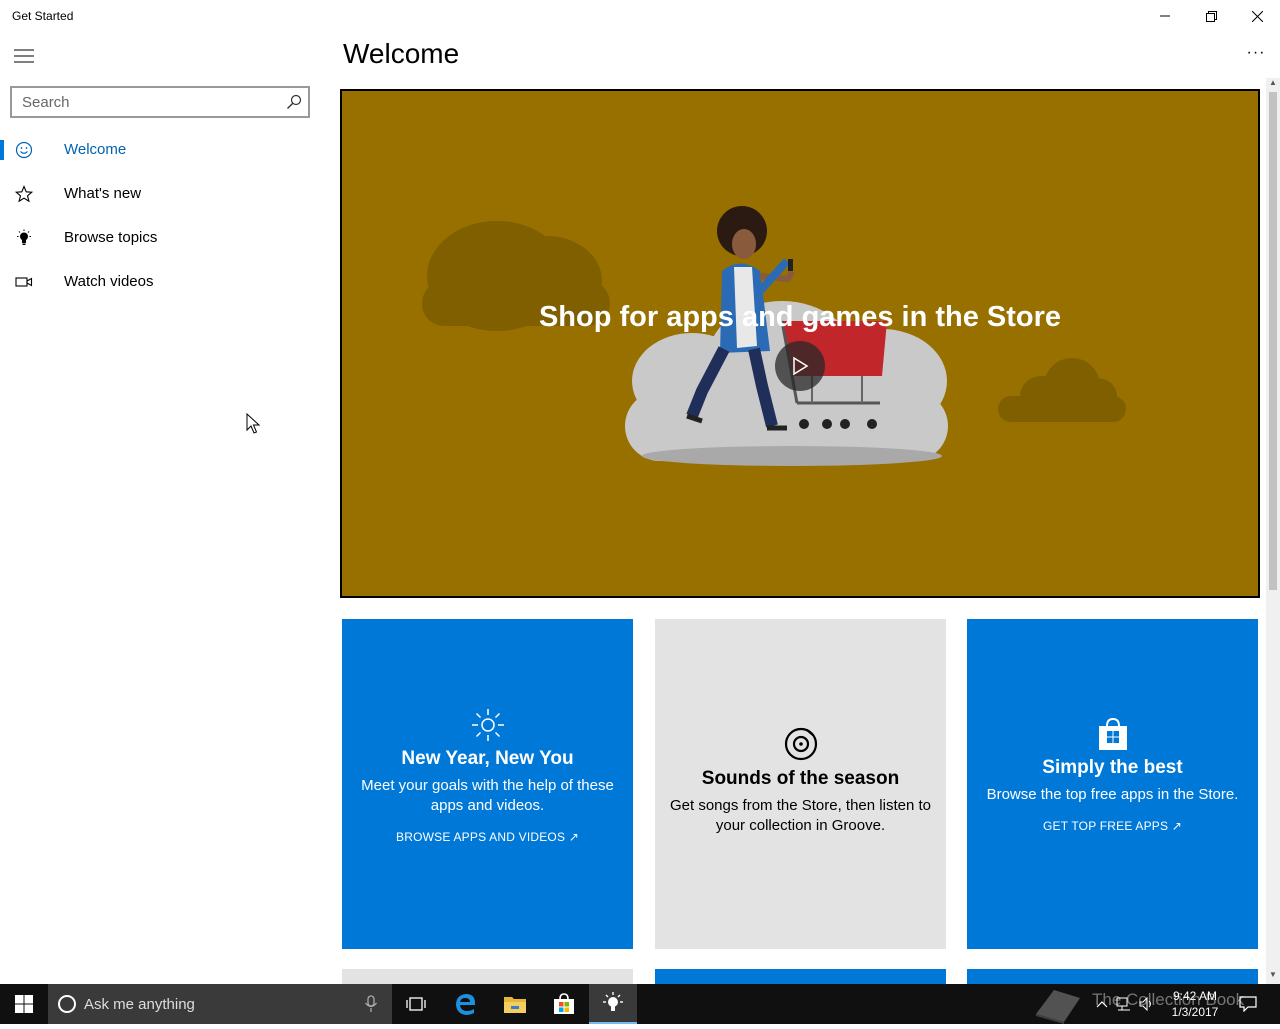 The width and height of the screenshot is (1280, 1029). I want to click on show-hidden-icons-button, so click(1102, 1004).